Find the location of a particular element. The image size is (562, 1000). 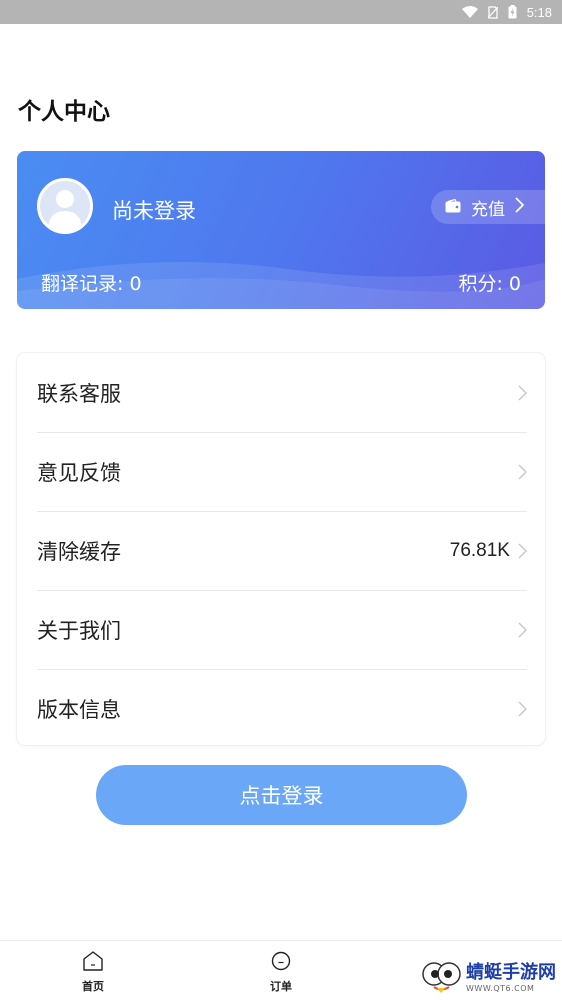

menu-item-label: 版本信息 is located at coordinates (79, 709).